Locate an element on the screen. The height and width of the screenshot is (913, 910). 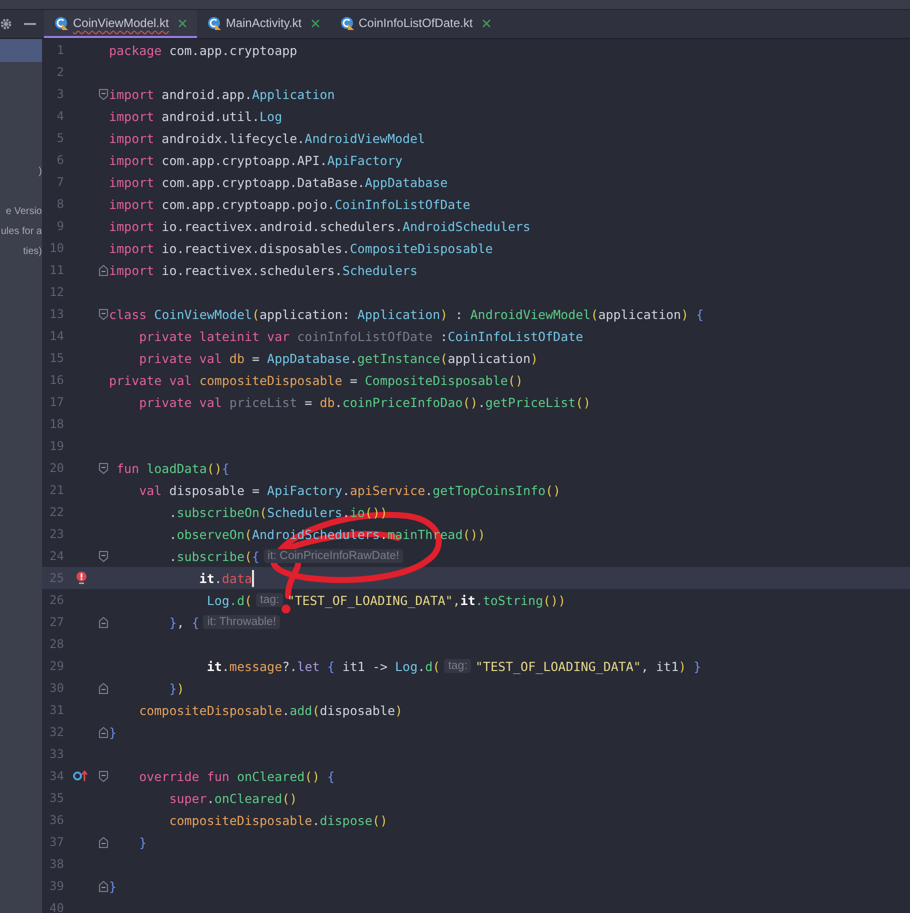
line-number: 17 is located at coordinates (56, 402).